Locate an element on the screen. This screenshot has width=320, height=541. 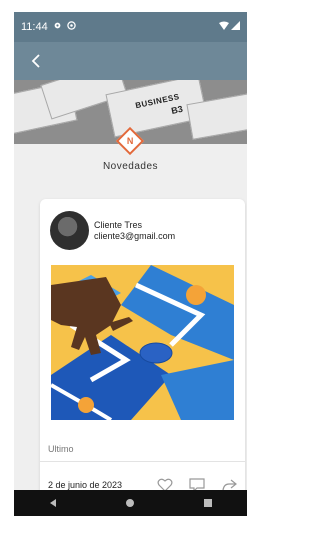
signal-icon is located at coordinates (235, 27).